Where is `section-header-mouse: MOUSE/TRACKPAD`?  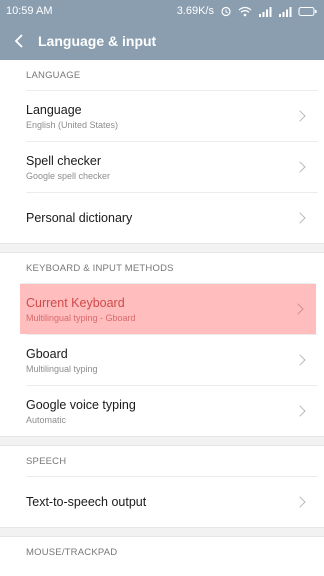 section-header-mouse: MOUSE/TRACKPAD is located at coordinates (72, 552).